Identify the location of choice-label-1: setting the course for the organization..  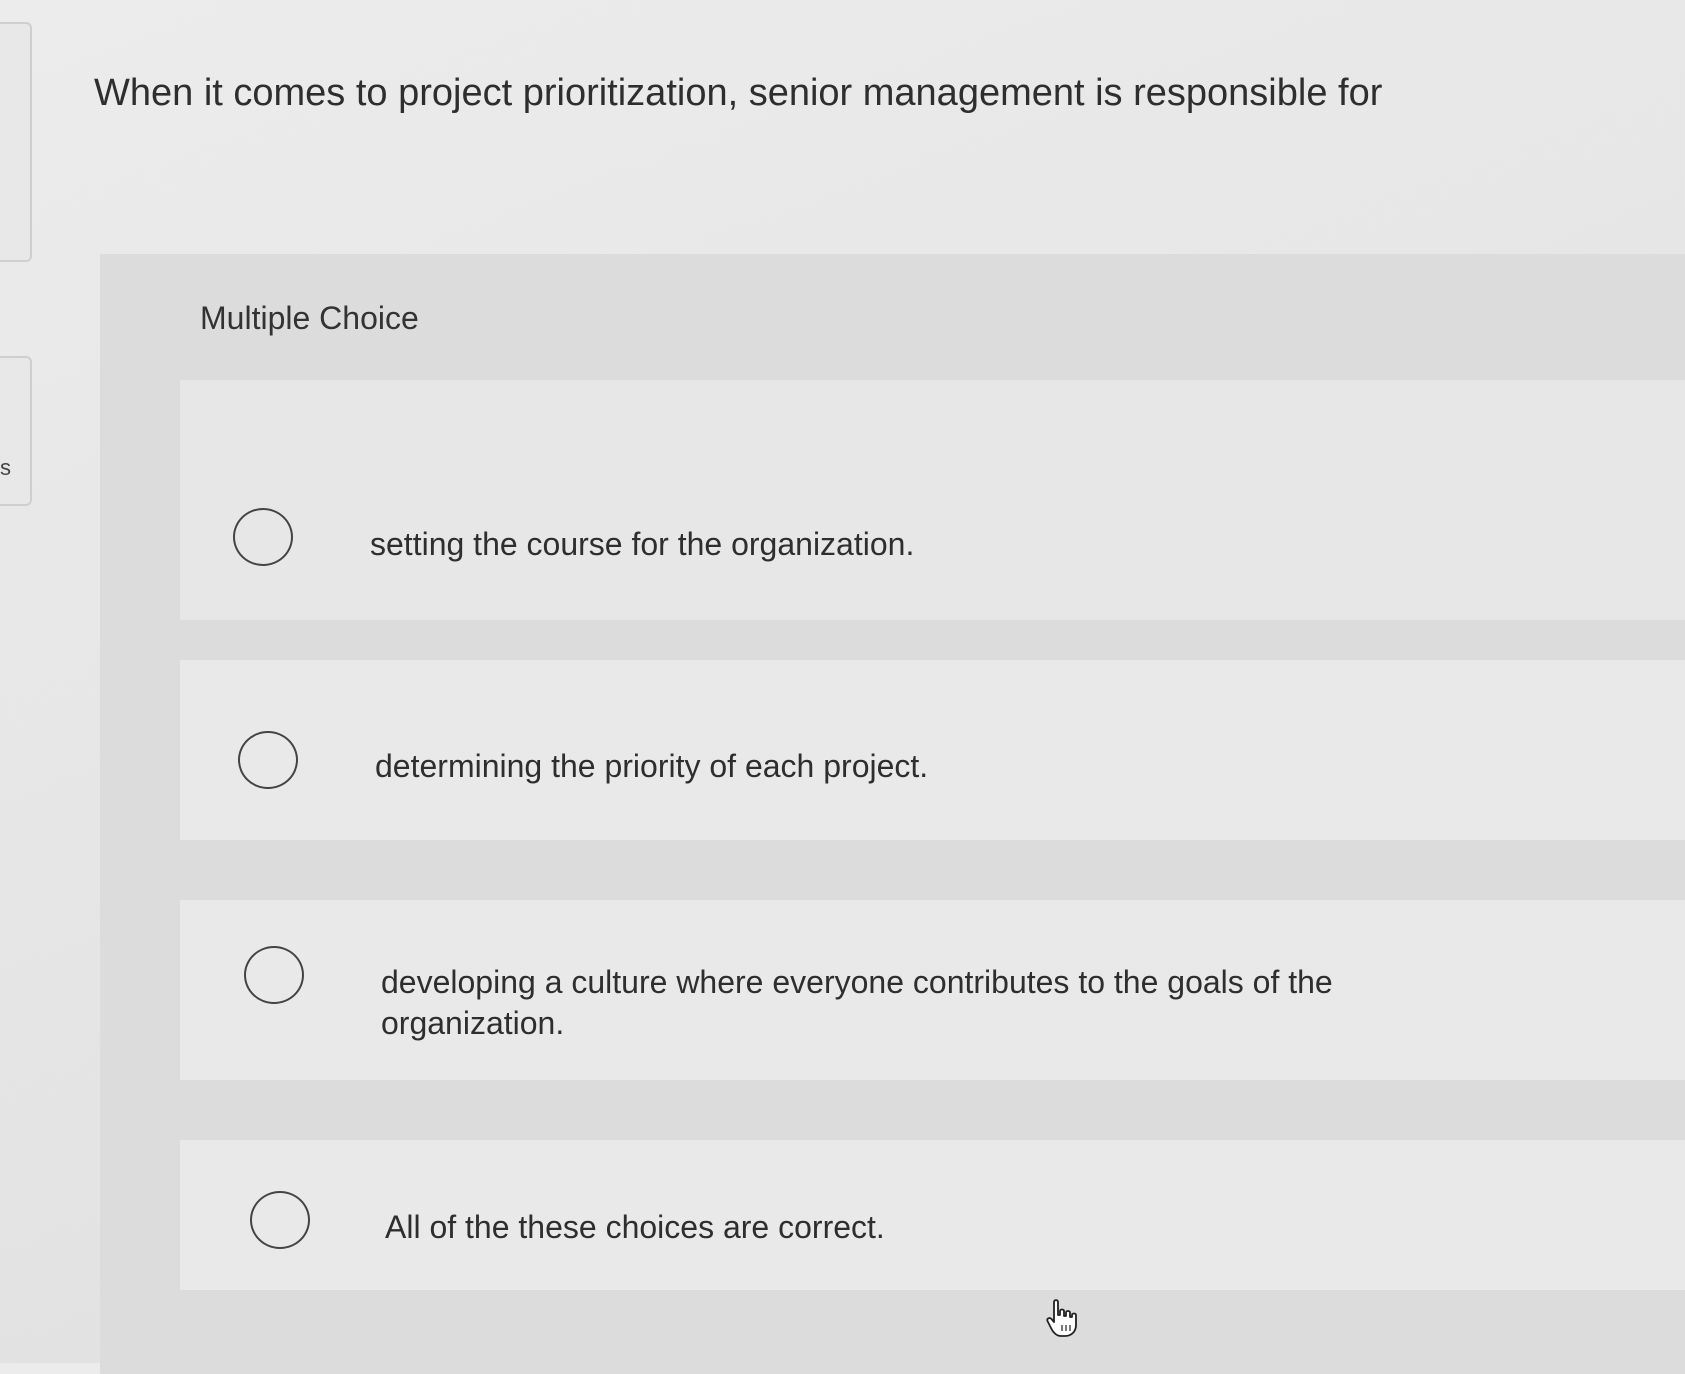
(642, 544).